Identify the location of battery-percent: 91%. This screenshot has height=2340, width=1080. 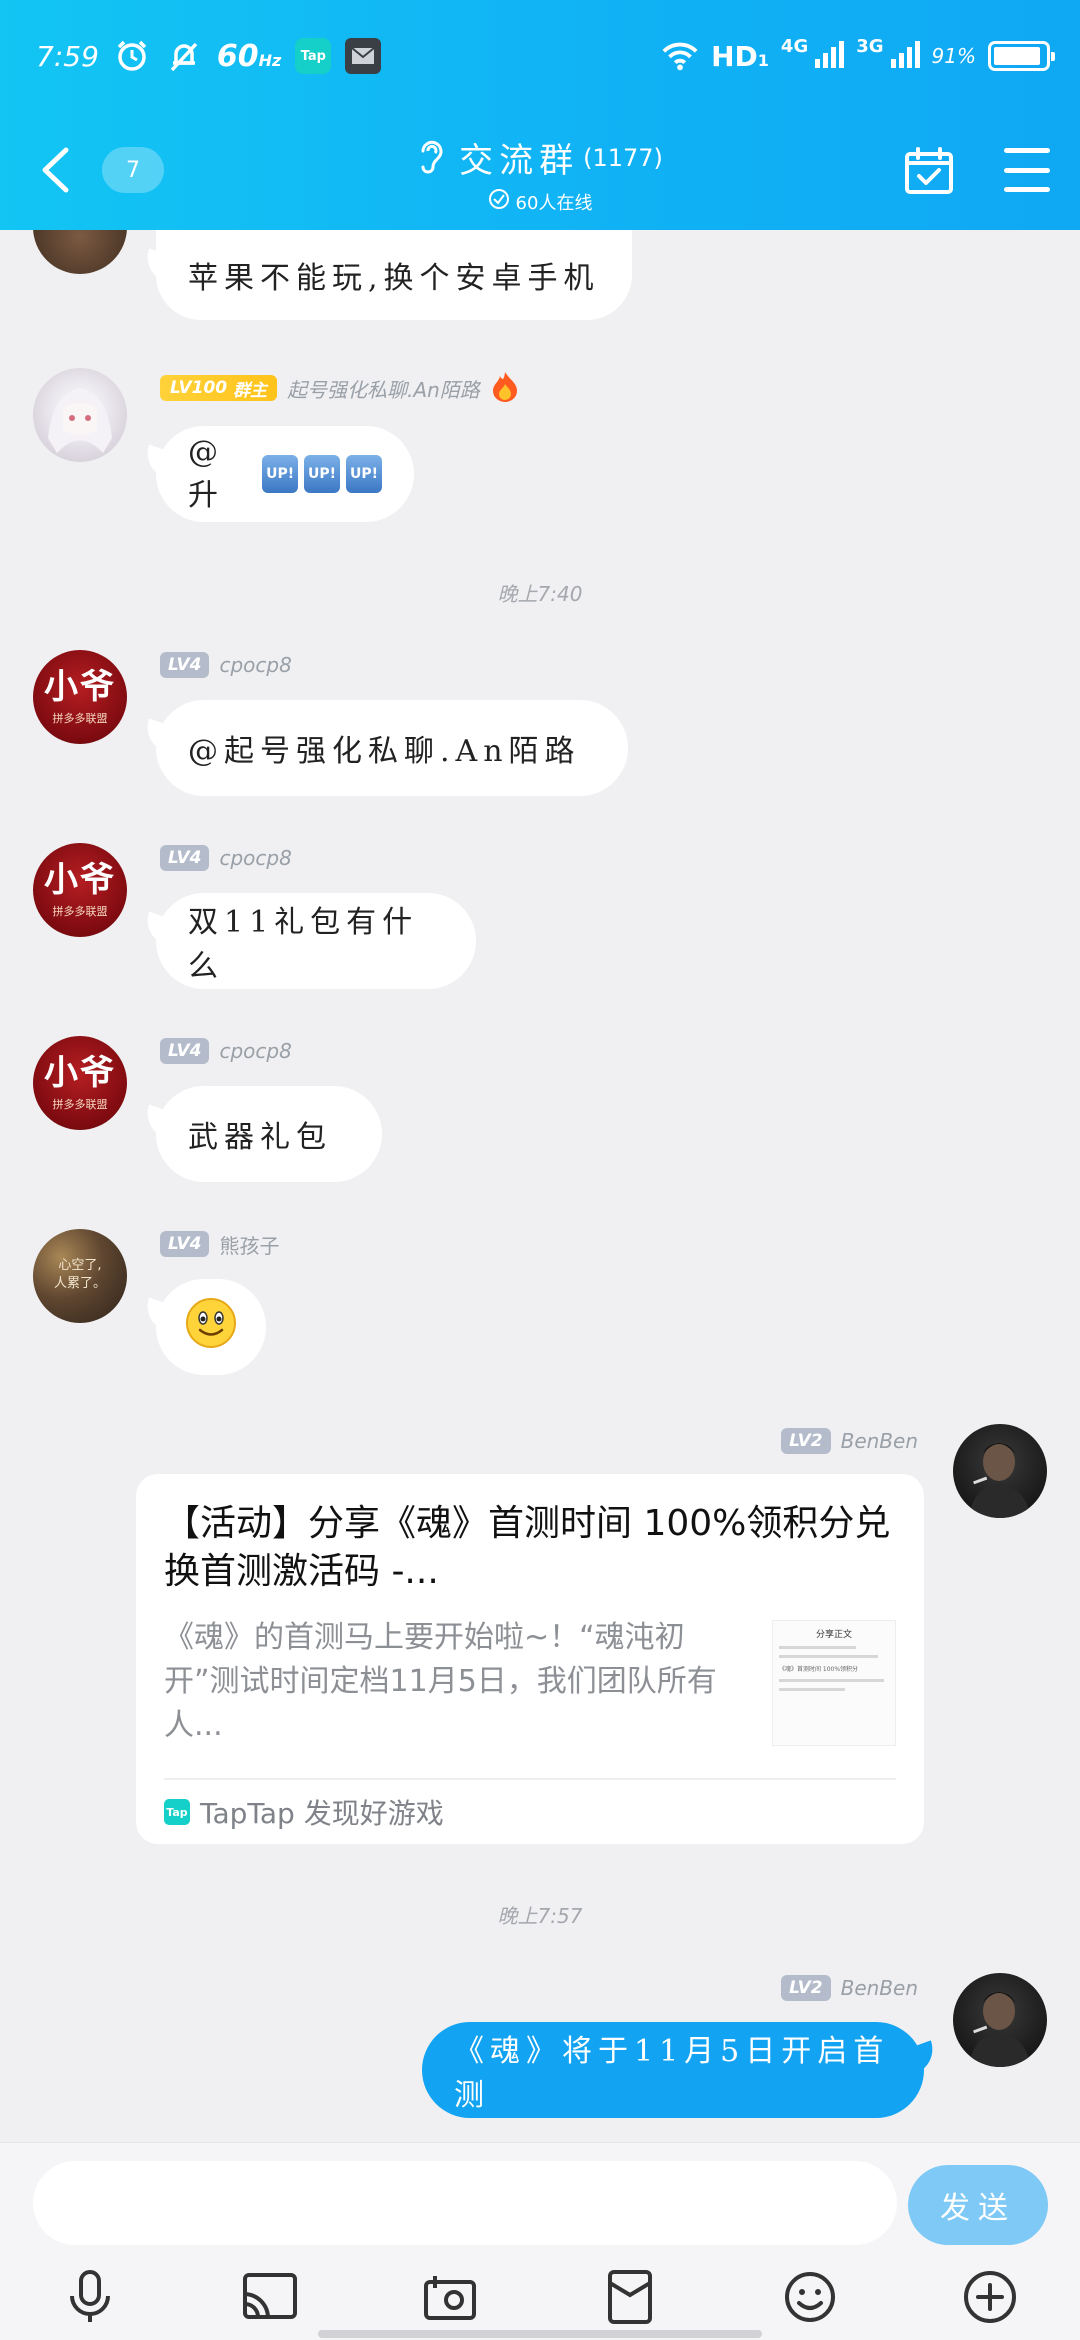
(953, 56).